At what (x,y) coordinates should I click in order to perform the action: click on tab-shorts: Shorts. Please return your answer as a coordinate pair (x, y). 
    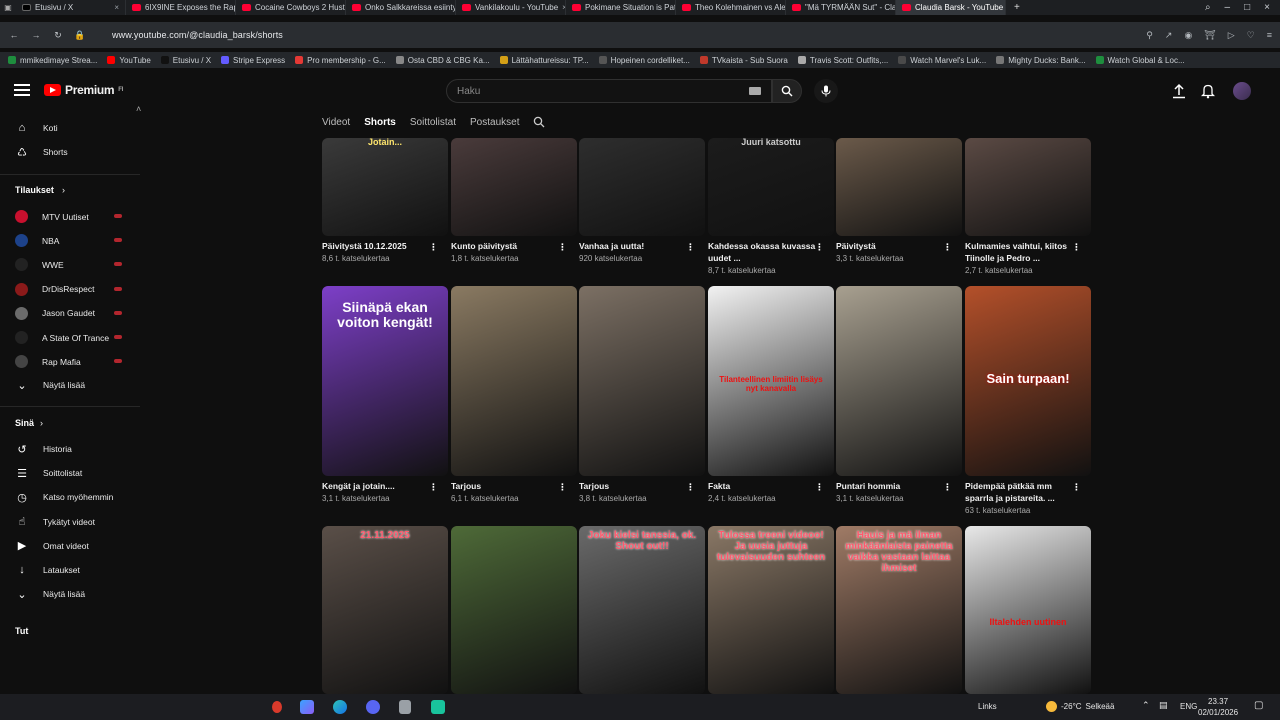
    Looking at the image, I should click on (380, 122).